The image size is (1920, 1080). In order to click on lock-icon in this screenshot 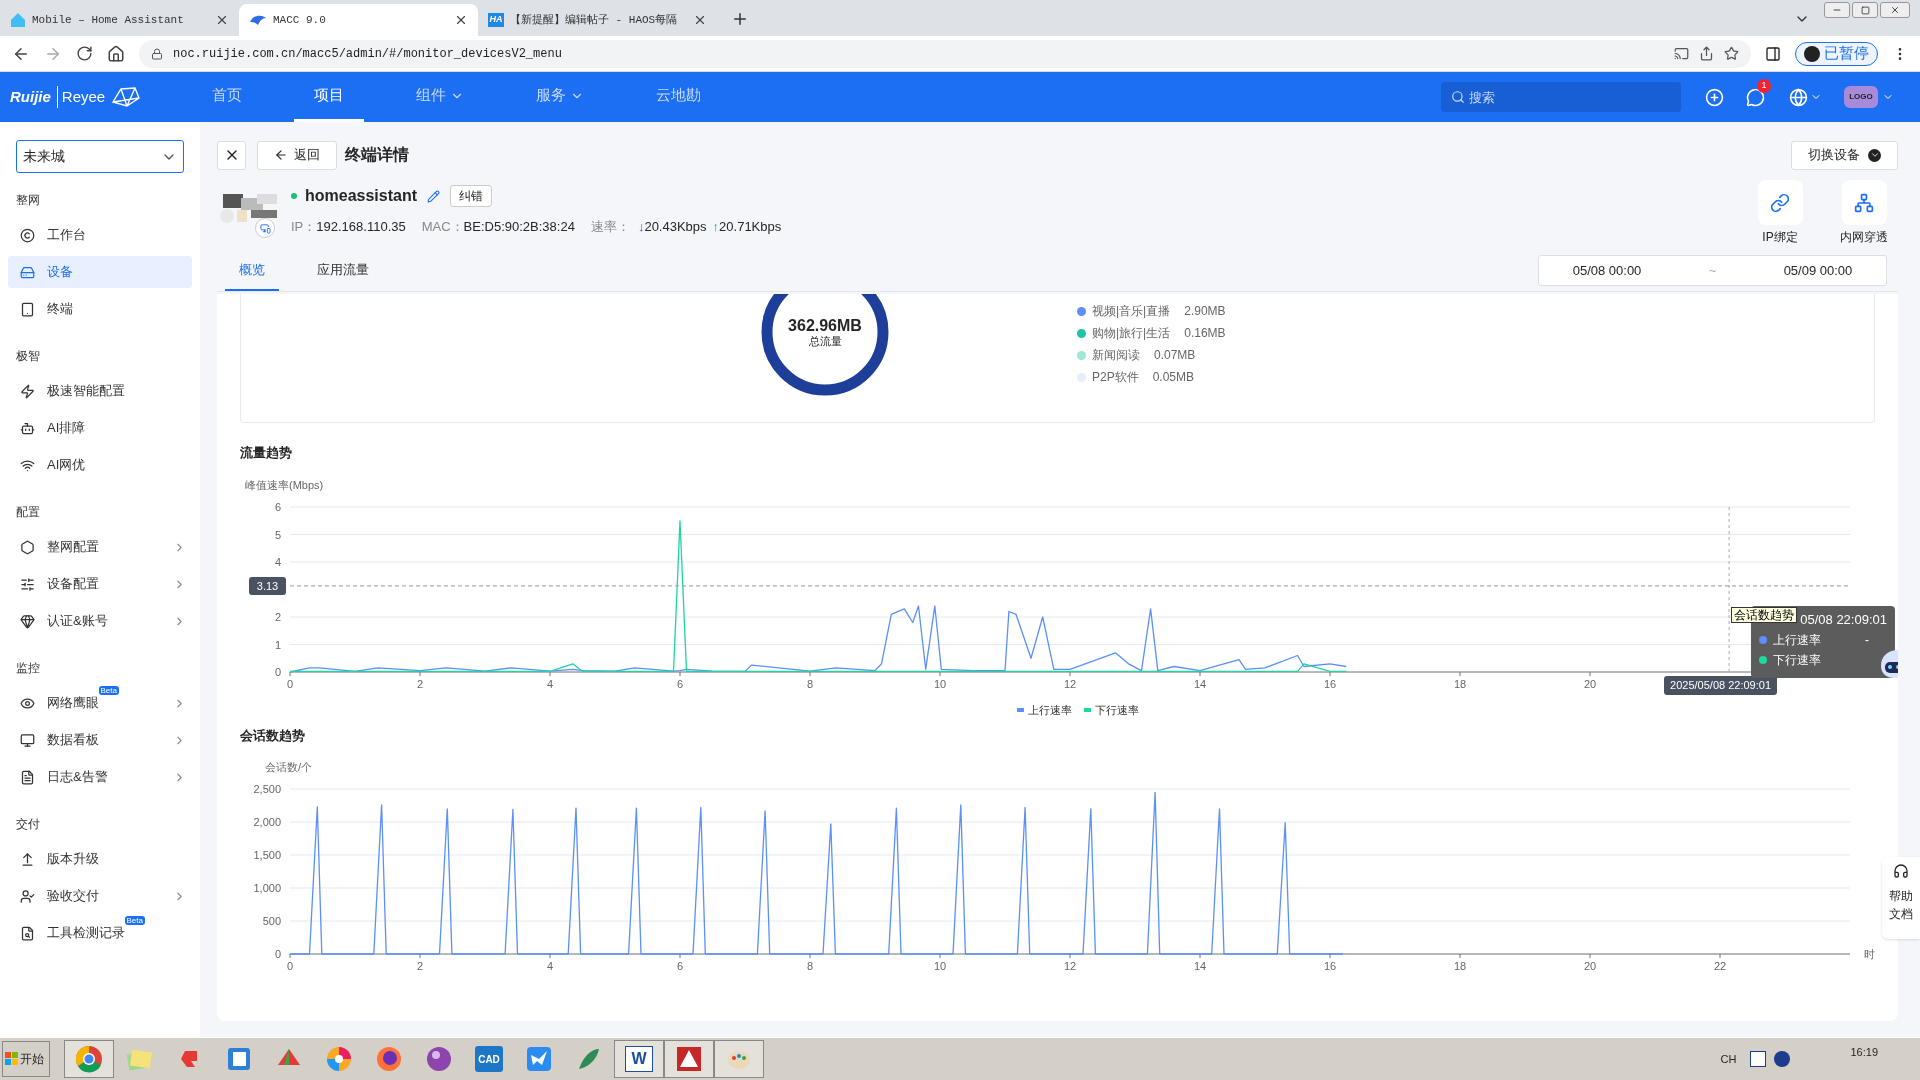, I will do `click(157, 53)`.